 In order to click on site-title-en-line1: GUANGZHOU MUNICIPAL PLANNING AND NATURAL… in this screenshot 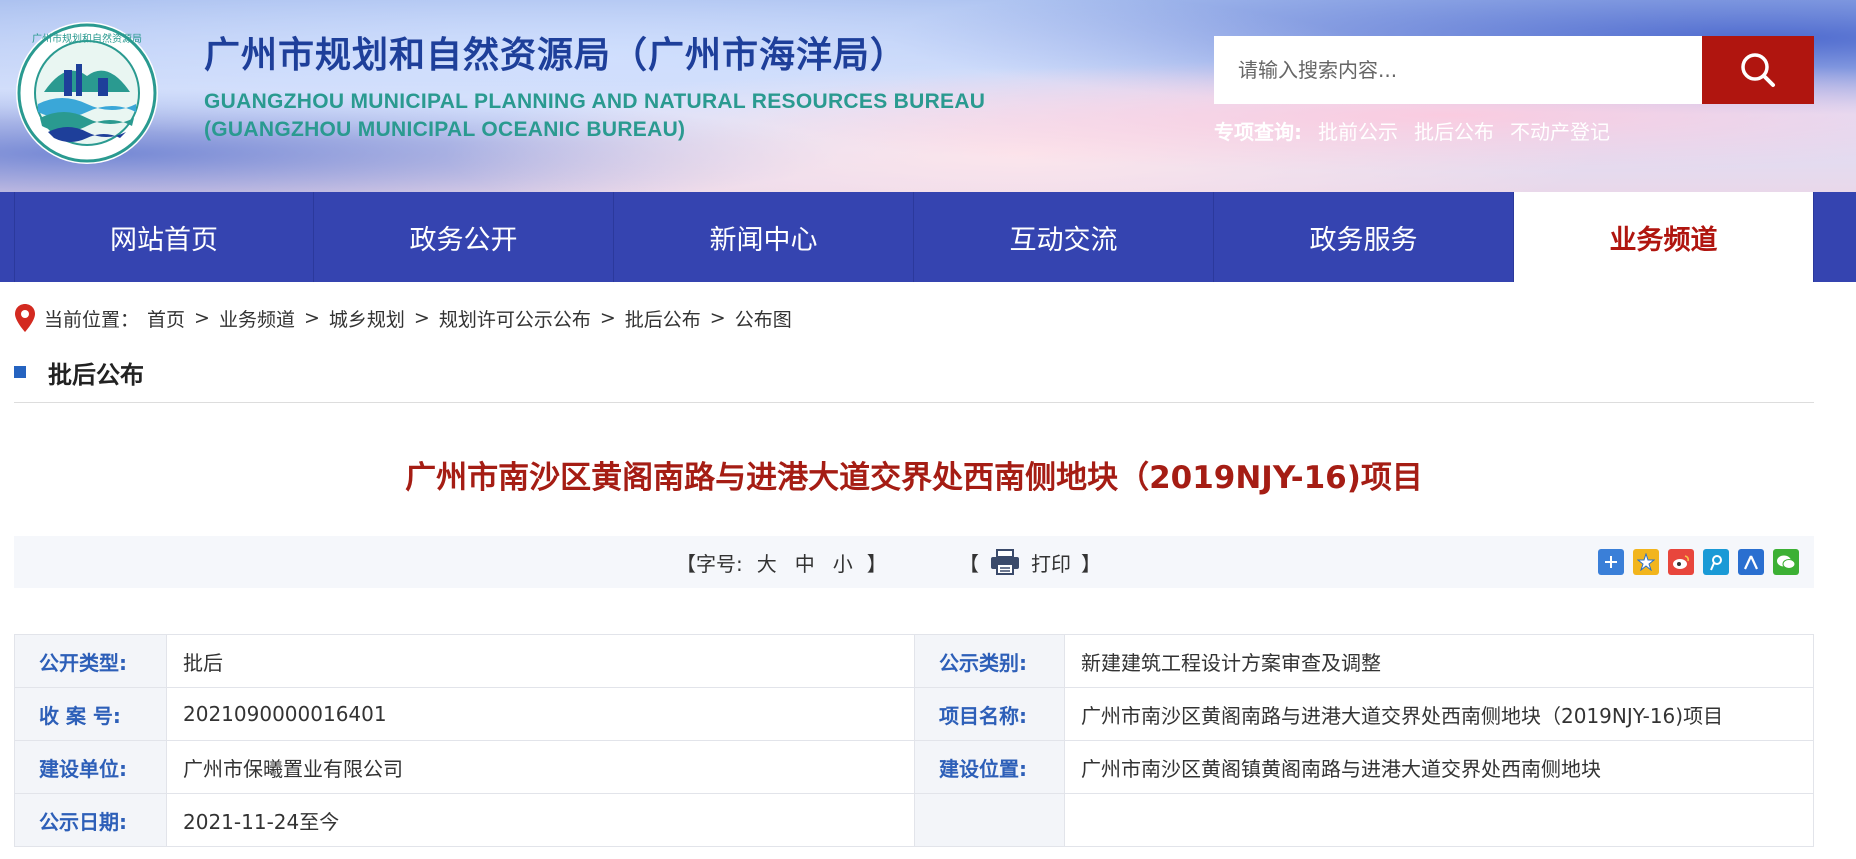, I will do `click(595, 101)`.